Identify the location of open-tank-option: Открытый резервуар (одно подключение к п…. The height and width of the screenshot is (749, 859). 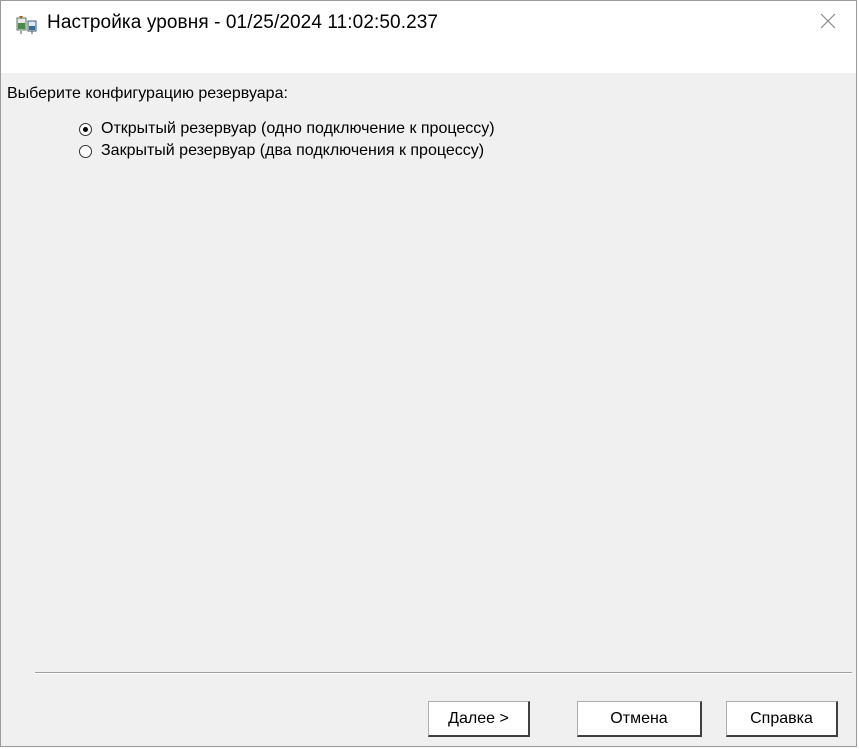
(287, 129).